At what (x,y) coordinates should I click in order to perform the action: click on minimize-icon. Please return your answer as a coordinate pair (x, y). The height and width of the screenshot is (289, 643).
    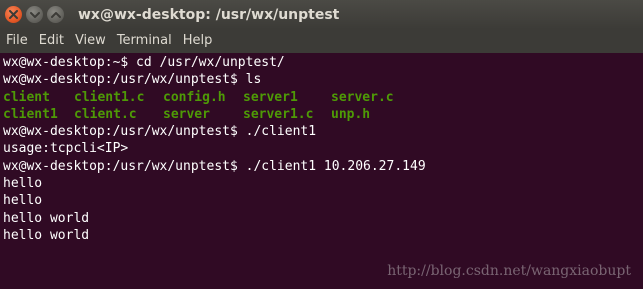
    Looking at the image, I should click on (34, 14).